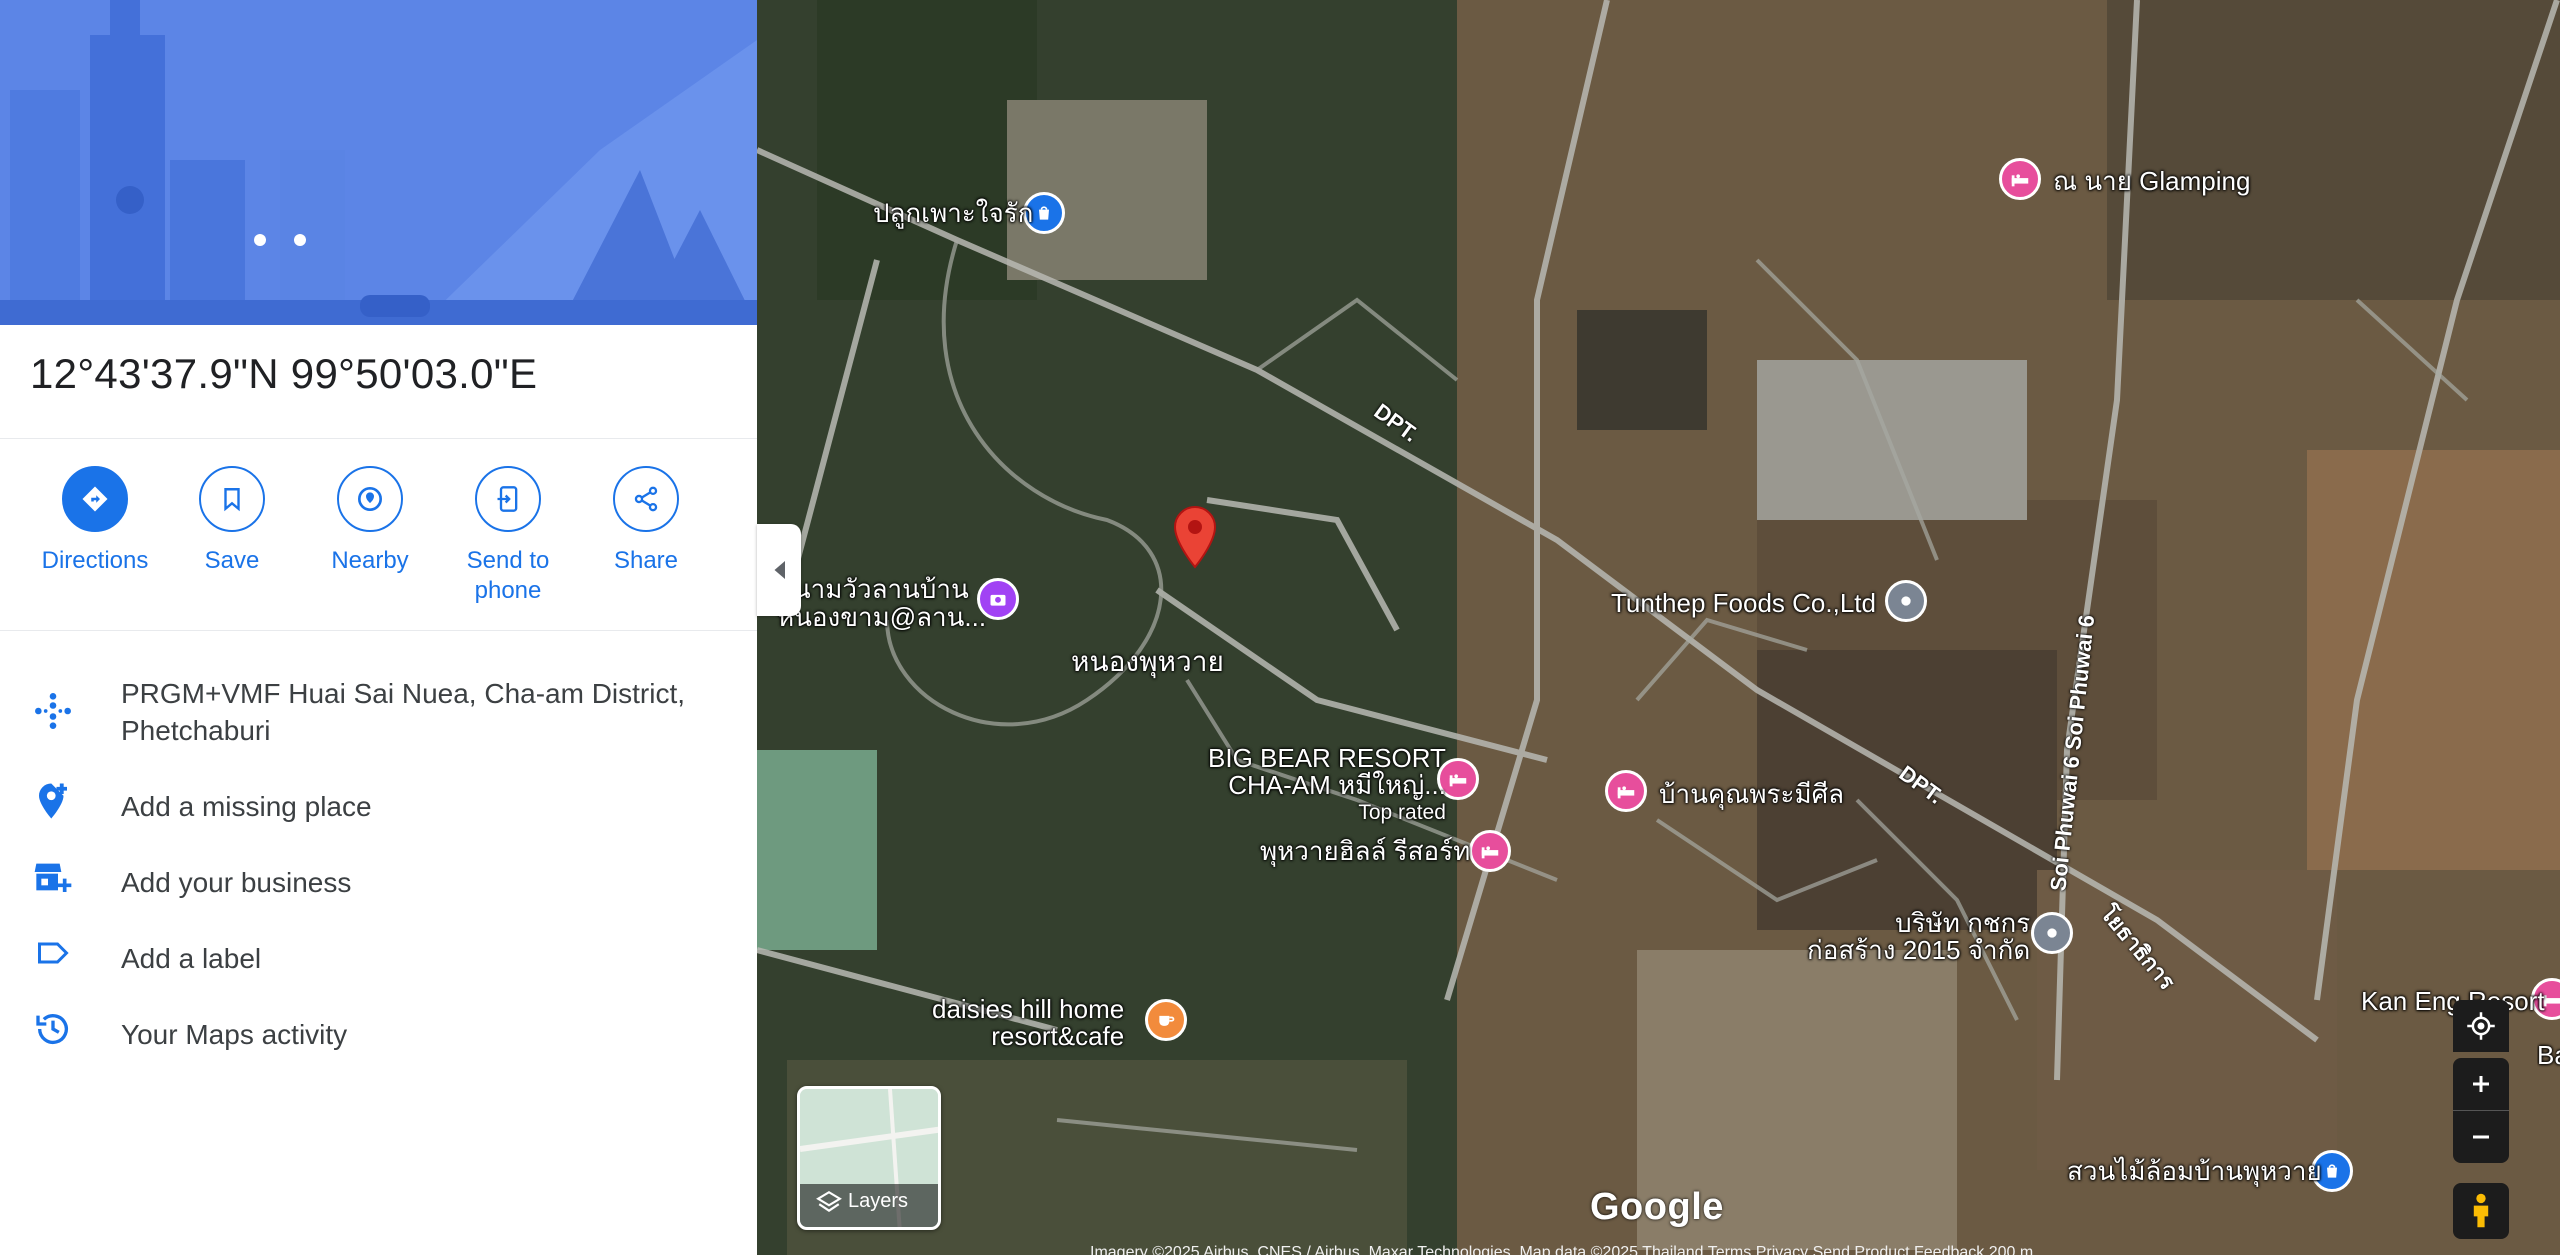  I want to click on place-label: พุหวายฮิลล์ รีสอร์ท, so click(1365, 851).